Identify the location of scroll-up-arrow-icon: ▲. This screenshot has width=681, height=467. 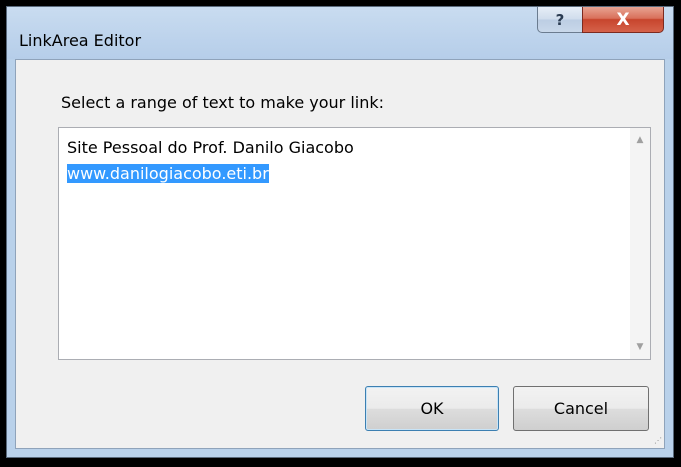
(640, 140).